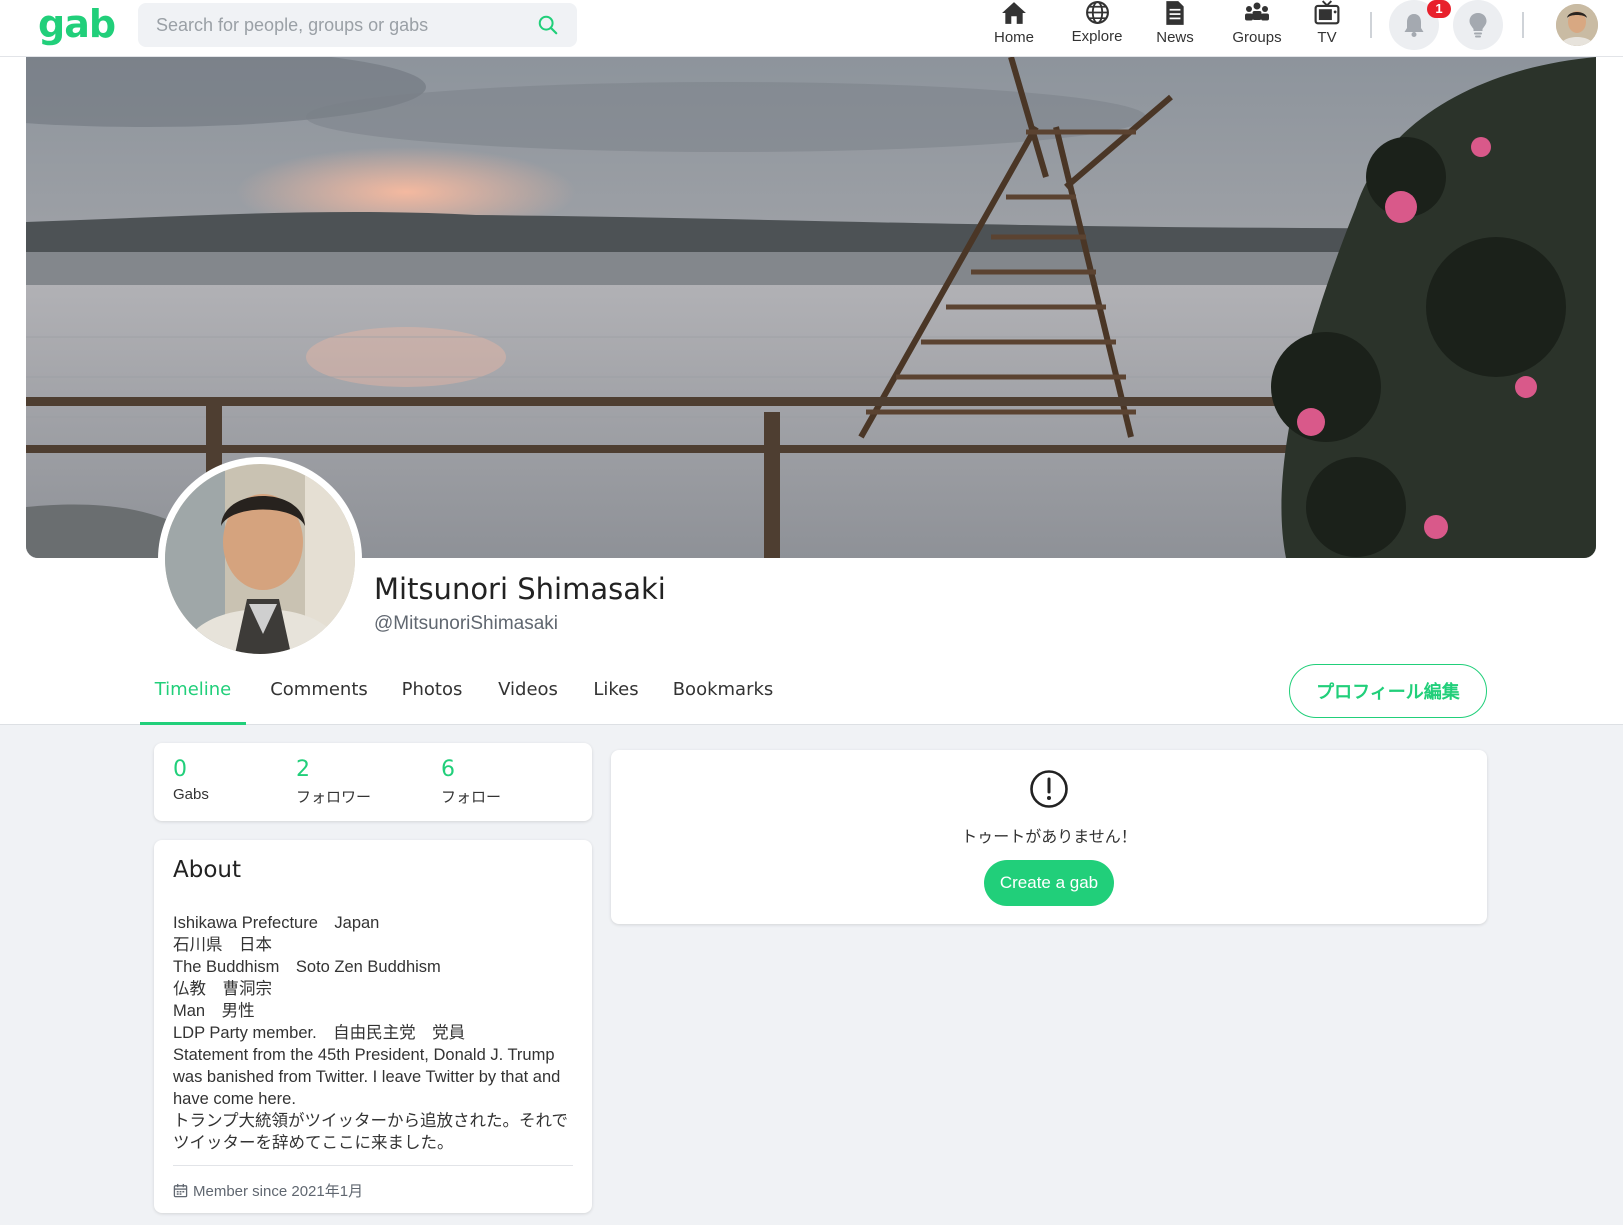 This screenshot has height=1225, width=1623. Describe the element at coordinates (811, 28) in the screenshot. I see `top-navbar: gab Home Explore News` at that location.